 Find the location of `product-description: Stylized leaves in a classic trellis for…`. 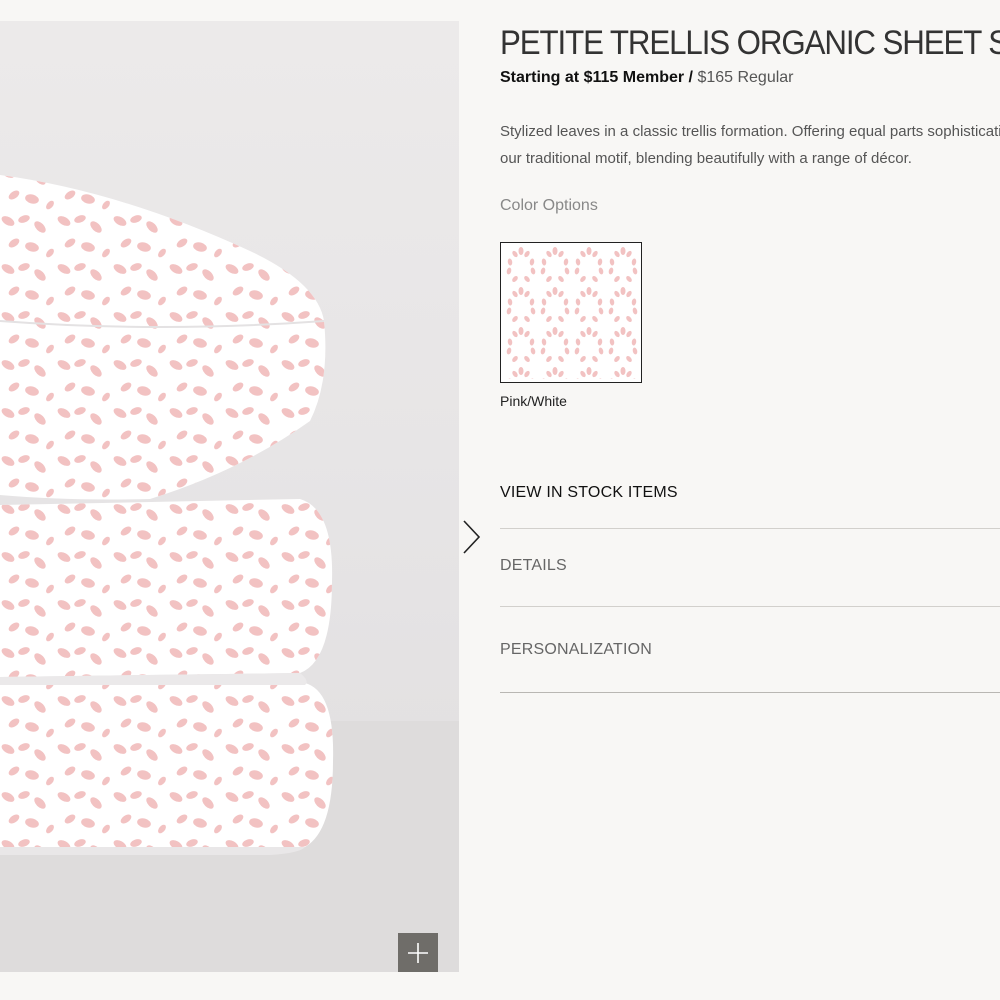

product-description: Stylized leaves in a classic trellis for… is located at coordinates (750, 145).